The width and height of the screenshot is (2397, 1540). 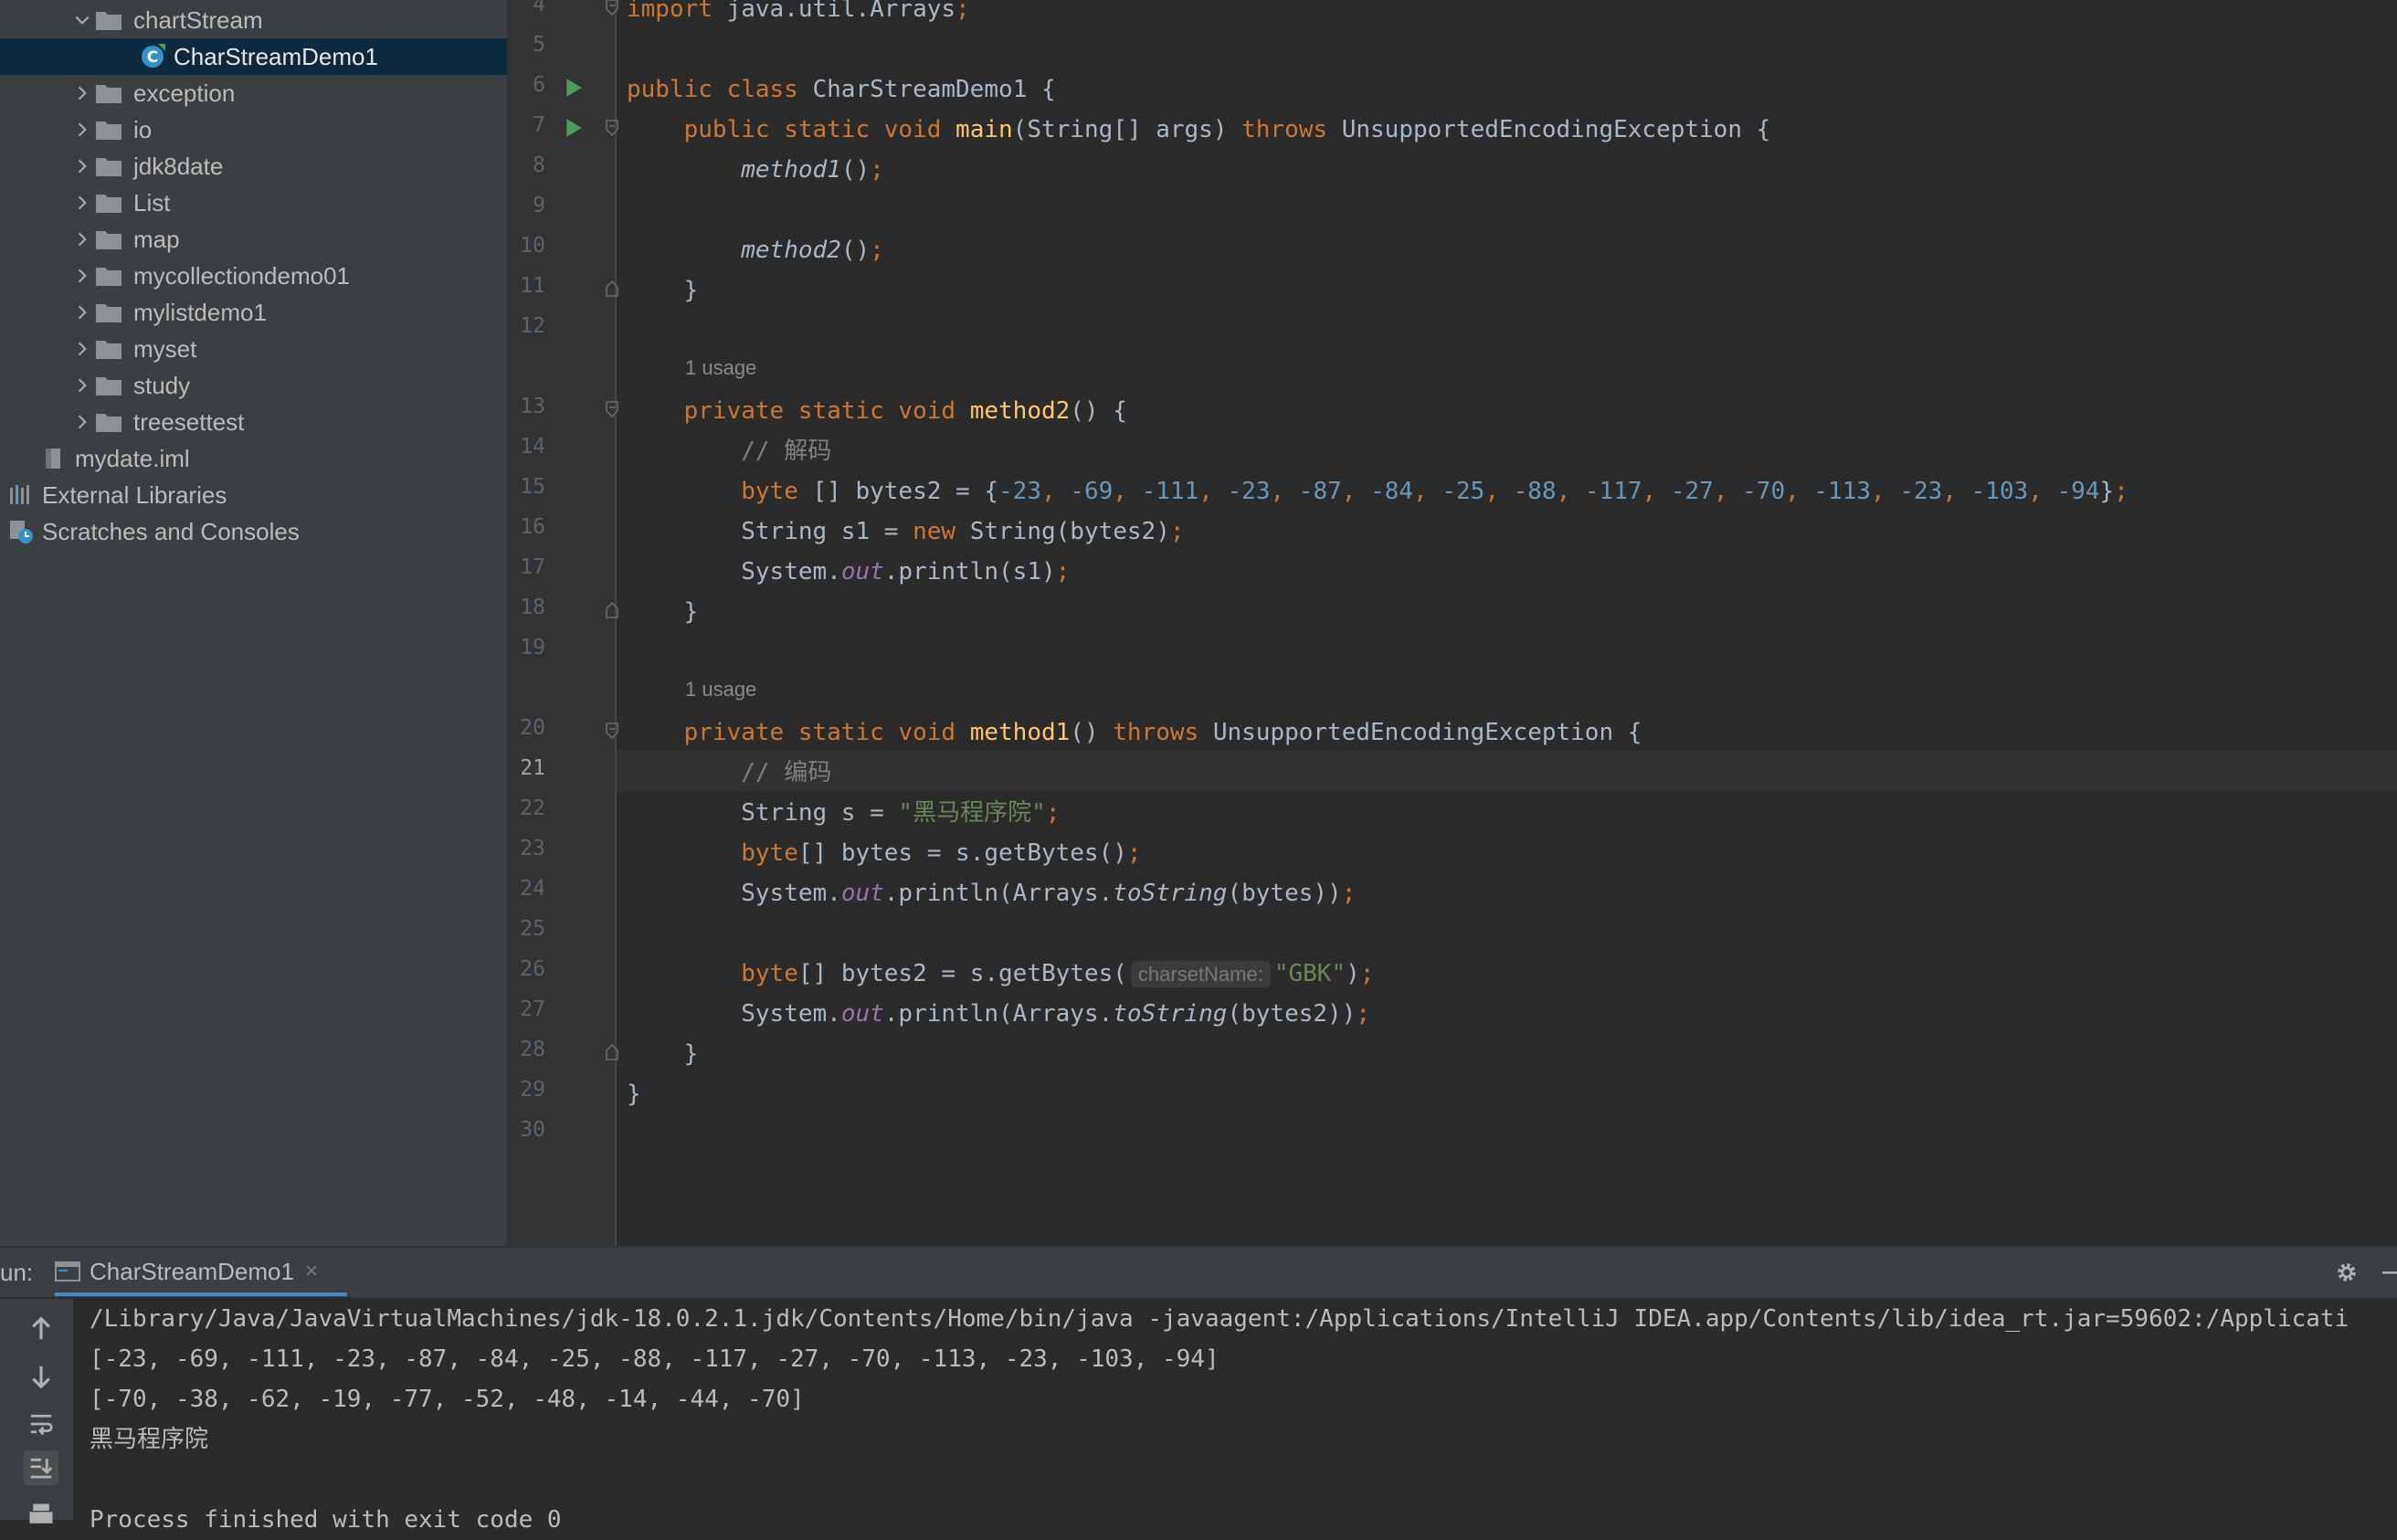 What do you see at coordinates (1284, 893) in the screenshot?
I see `code-text: (bytes))` at bounding box center [1284, 893].